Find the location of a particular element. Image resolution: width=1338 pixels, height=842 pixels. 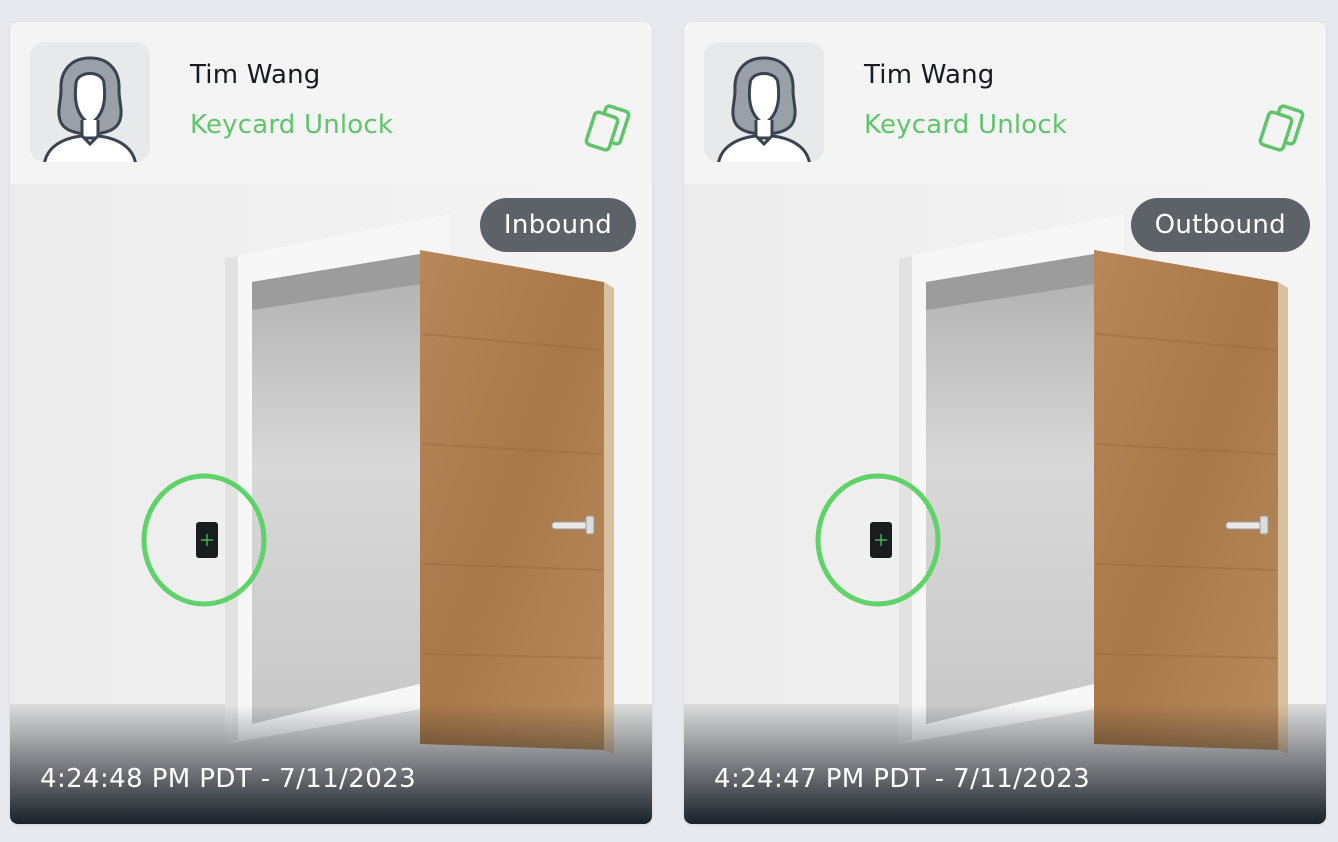

direction-badge: Outbound is located at coordinates (1220, 225).